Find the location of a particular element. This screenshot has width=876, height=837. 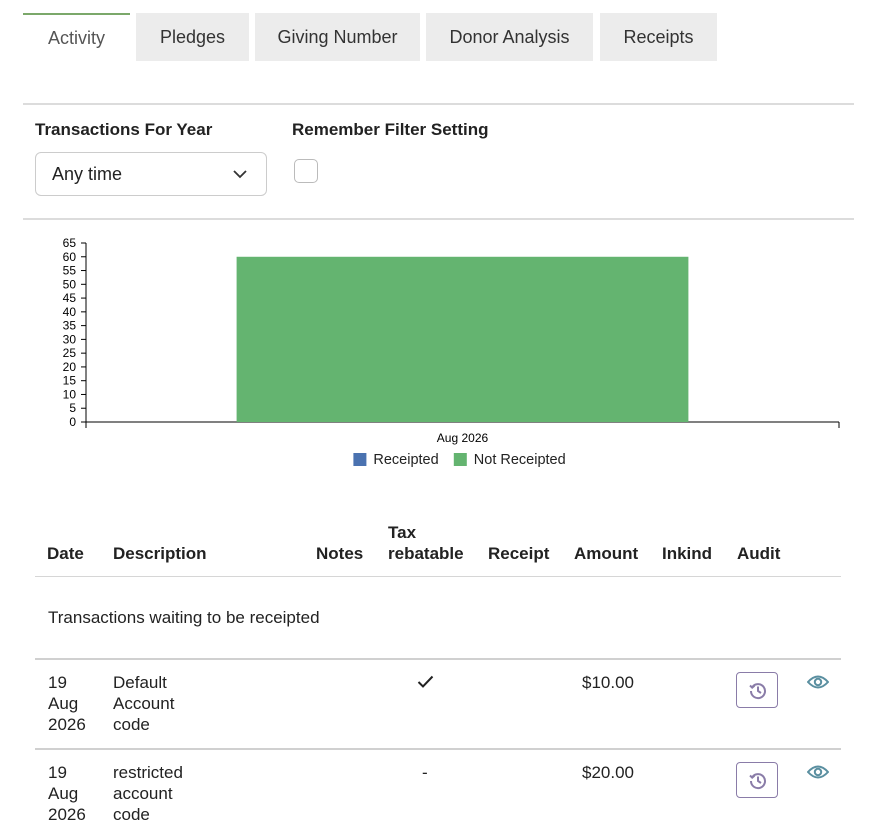

row-description: restricted account code is located at coordinates (148, 793).